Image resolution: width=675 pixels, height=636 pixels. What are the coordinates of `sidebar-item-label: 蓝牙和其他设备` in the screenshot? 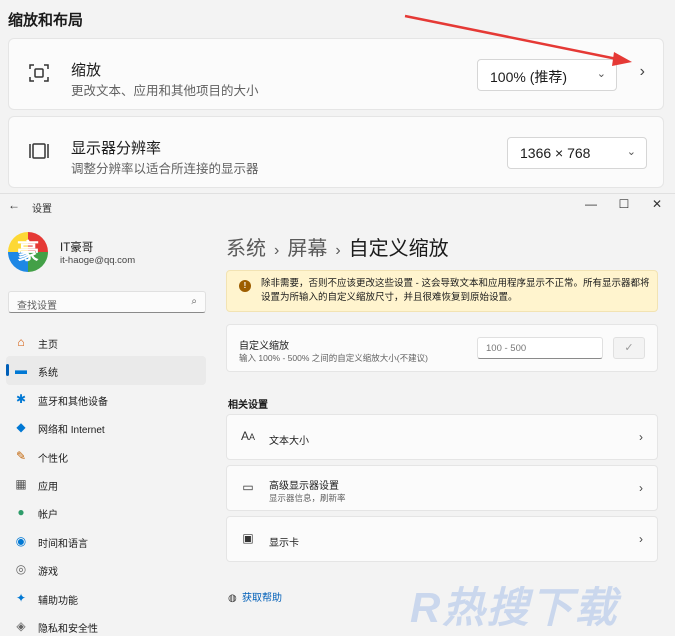 It's located at (73, 402).